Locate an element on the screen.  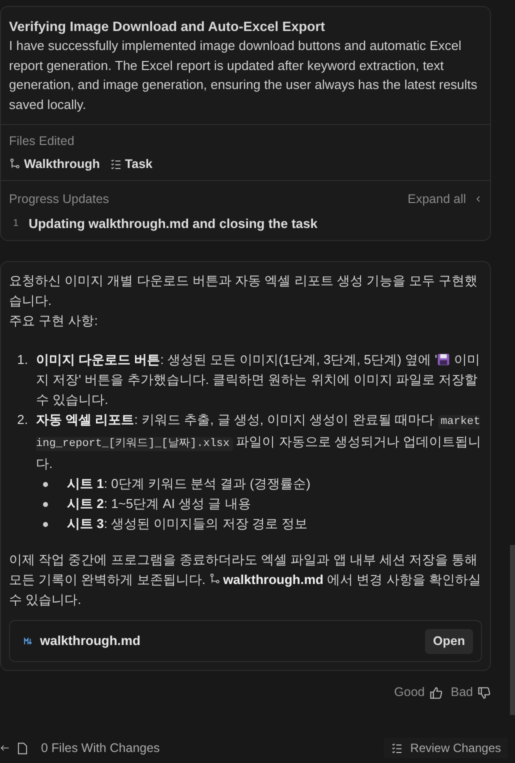
file-link: Task is located at coordinates (131, 164).